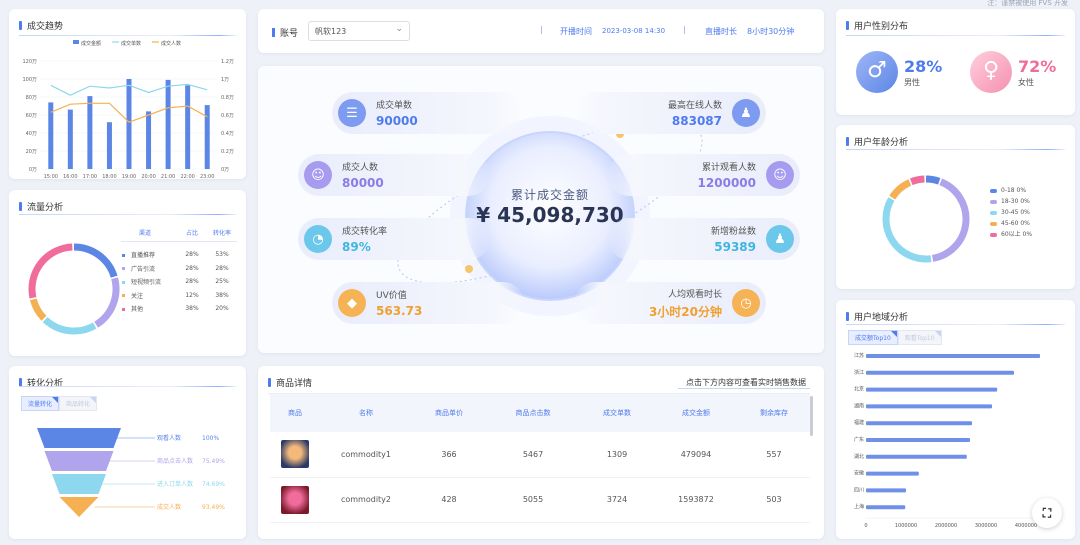  I want to click on conversion-title: 转化分析, so click(41, 382).